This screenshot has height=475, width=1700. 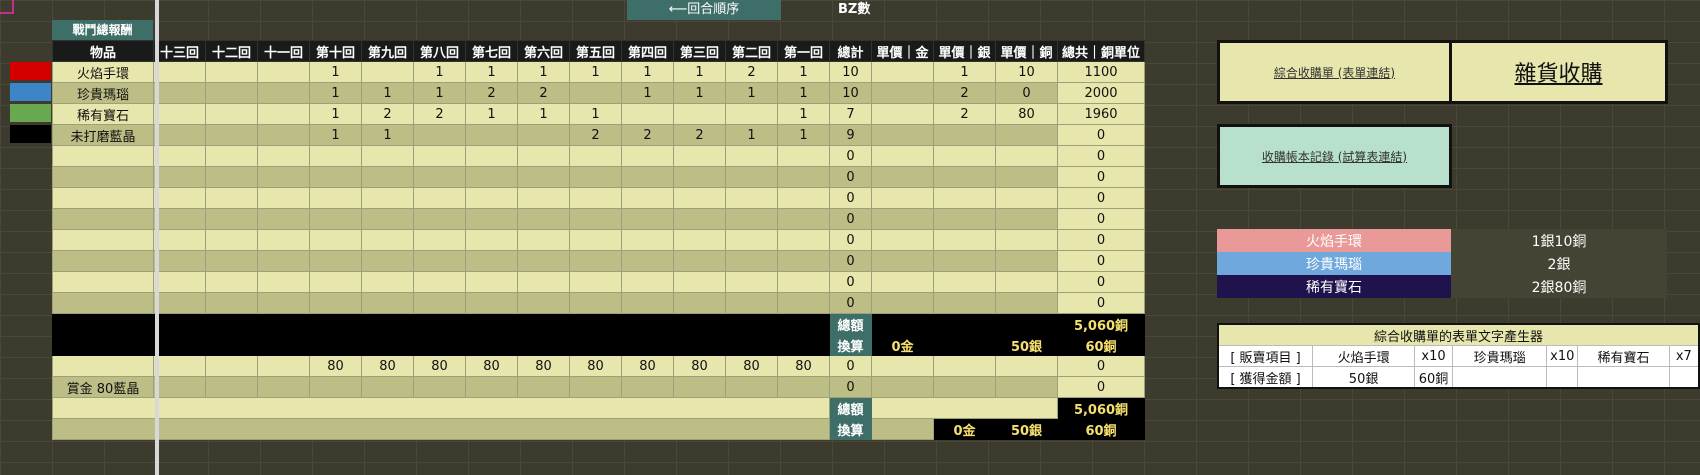 What do you see at coordinates (850, 114) in the screenshot?
I see `cell: 7` at bounding box center [850, 114].